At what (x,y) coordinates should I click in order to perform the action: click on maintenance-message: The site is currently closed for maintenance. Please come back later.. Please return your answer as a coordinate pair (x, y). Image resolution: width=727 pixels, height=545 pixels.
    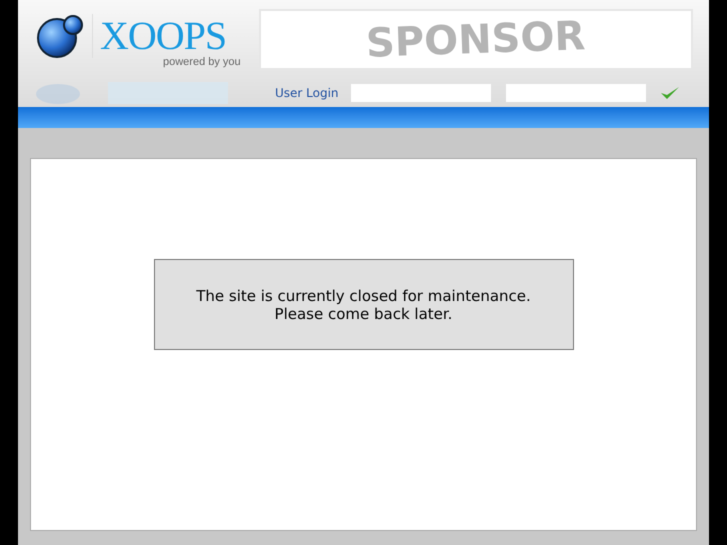
    Looking at the image, I should click on (364, 304).